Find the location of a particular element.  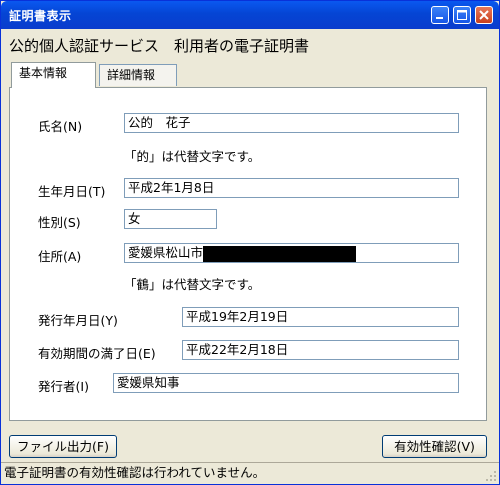

gender-label: 性別(S) is located at coordinates (59, 222).